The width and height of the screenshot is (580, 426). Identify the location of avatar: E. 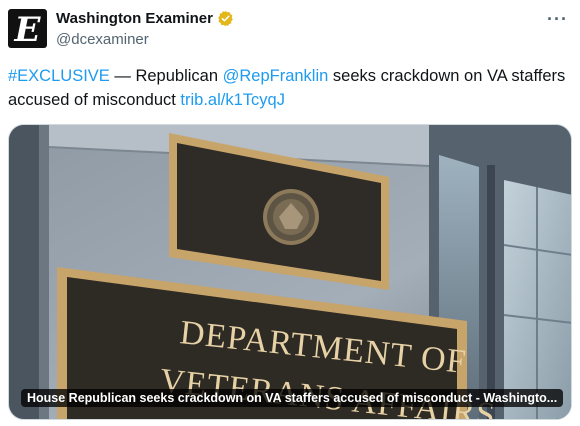
(27, 28).